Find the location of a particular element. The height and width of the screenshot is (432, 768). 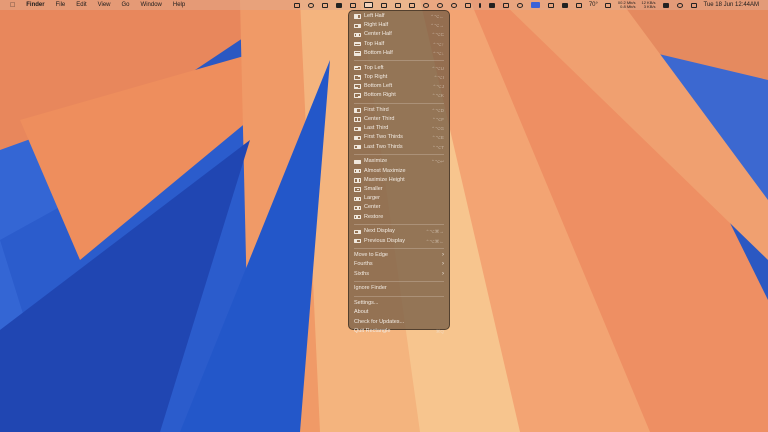

menu-item-fourths: Fourths › is located at coordinates (399, 264).